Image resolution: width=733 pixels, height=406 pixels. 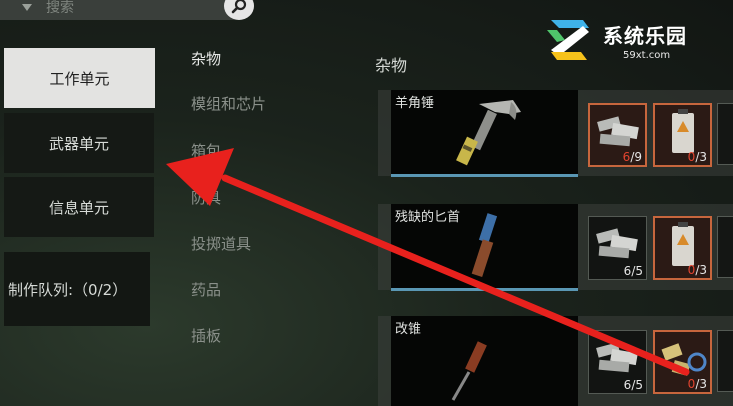 I want to click on category-misc: 杂物, so click(x=206, y=58).